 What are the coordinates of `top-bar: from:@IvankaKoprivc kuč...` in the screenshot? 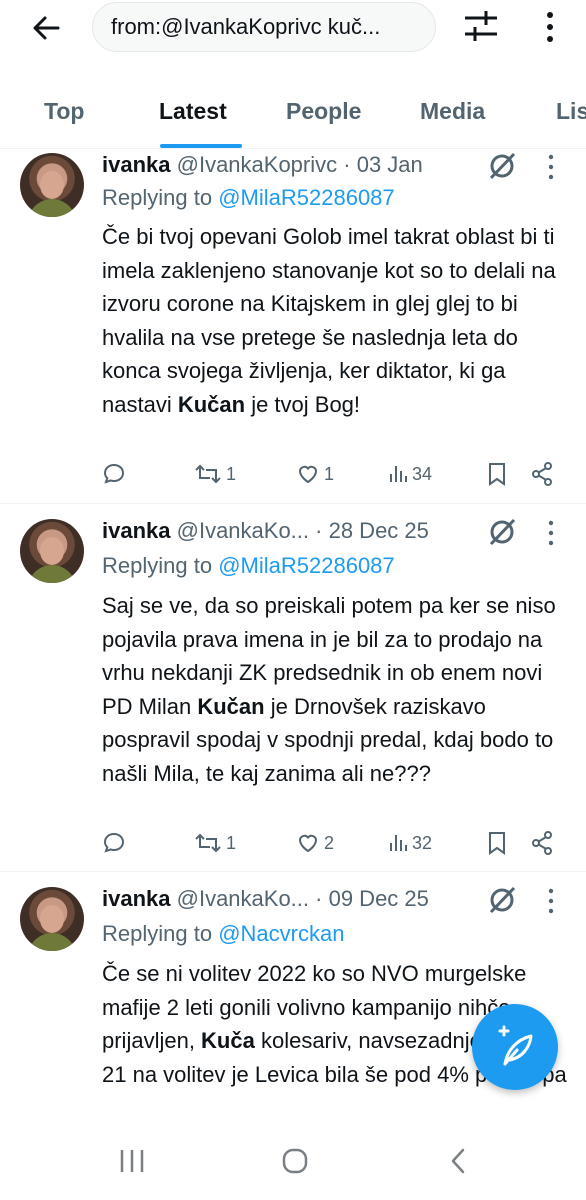 It's located at (293, 35).